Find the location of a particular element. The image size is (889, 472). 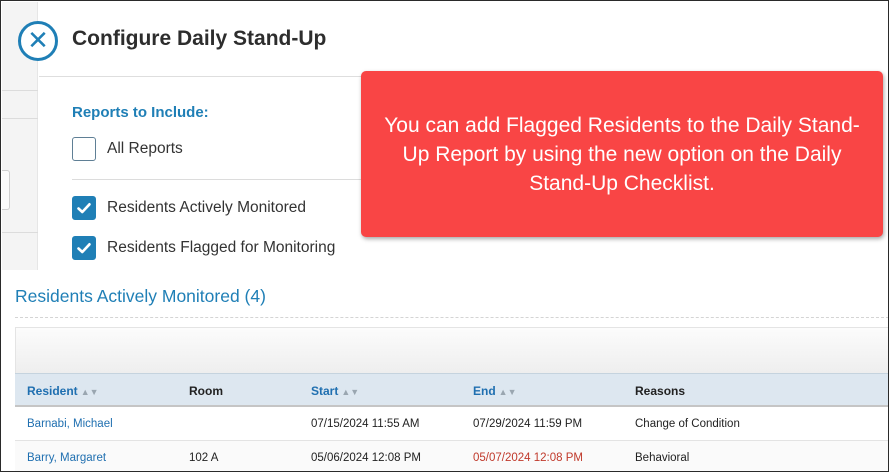

column-header-resident: Resident ▲▼ is located at coordinates (63, 391).